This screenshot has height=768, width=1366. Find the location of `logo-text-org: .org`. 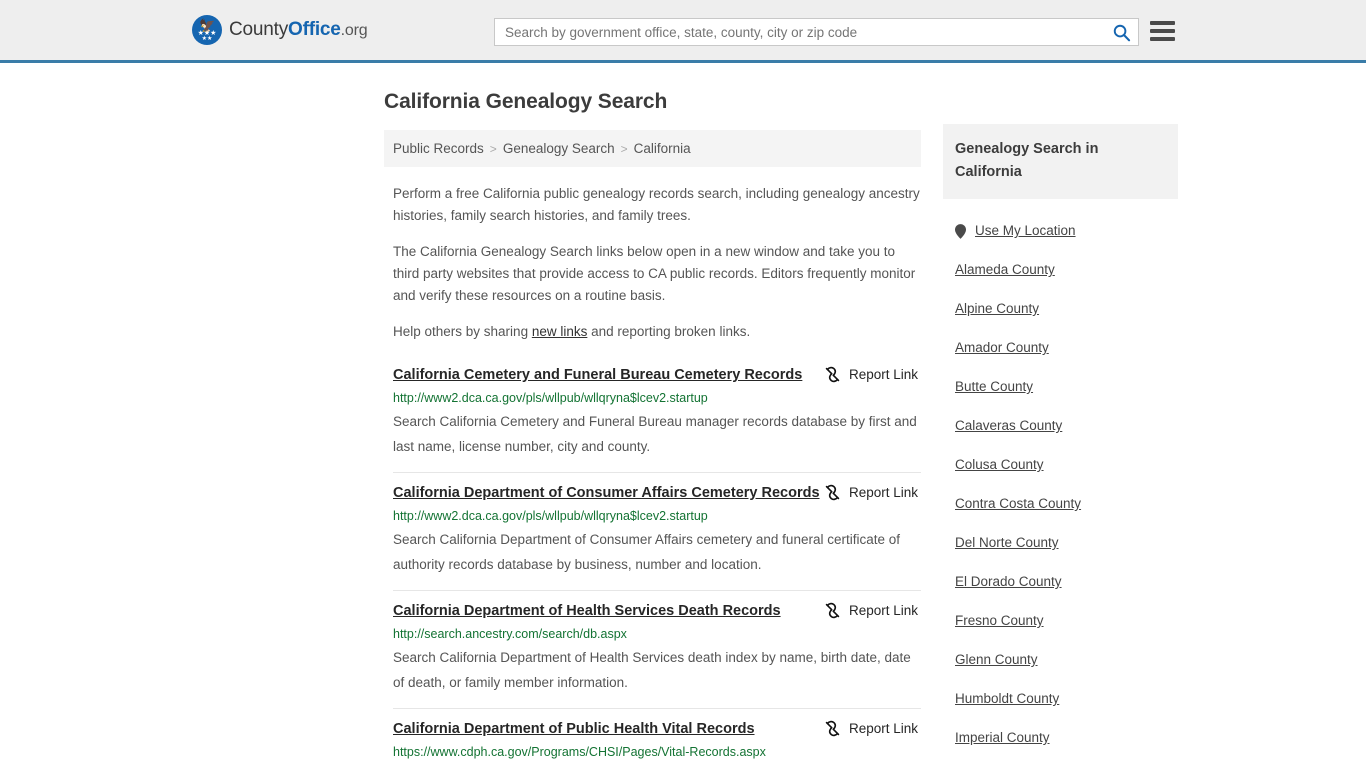

logo-text-org: .org is located at coordinates (354, 30).